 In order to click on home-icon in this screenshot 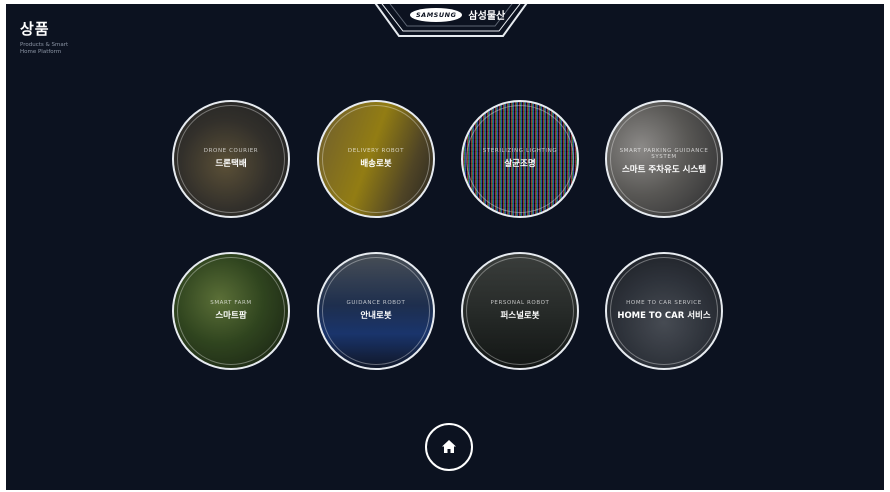, I will do `click(449, 446)`.